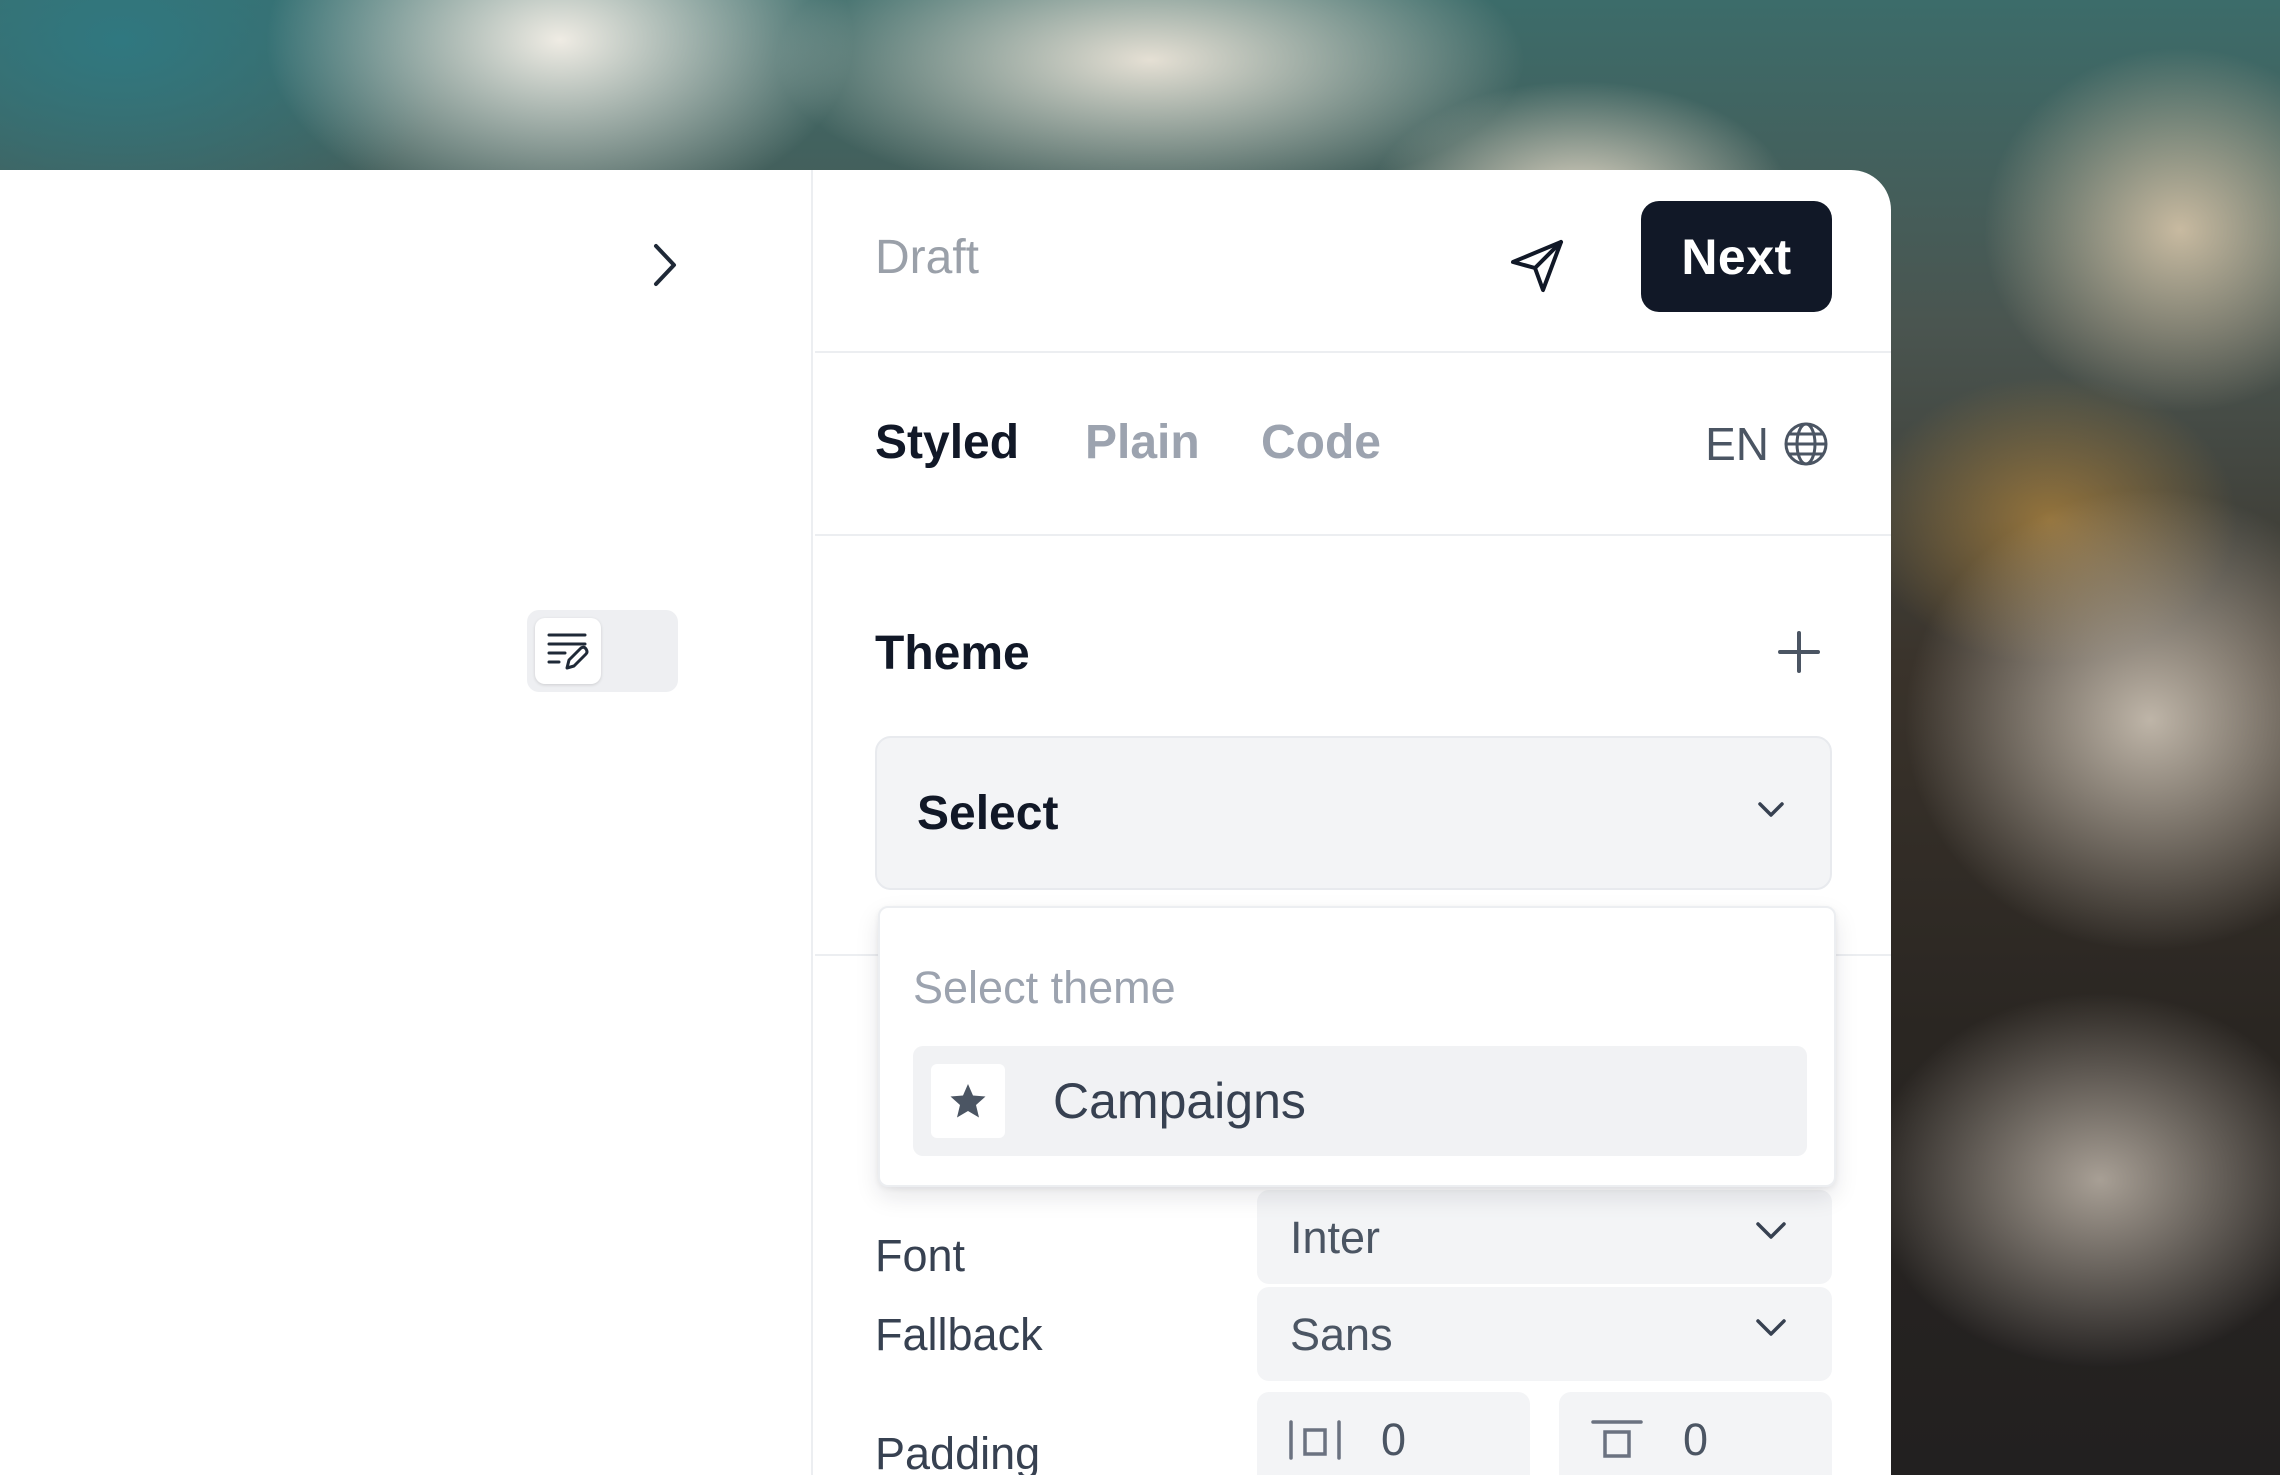 Image resolution: width=2280 pixels, height=1475 pixels. I want to click on theme-option-campaigns: Campaigns, so click(1360, 1101).